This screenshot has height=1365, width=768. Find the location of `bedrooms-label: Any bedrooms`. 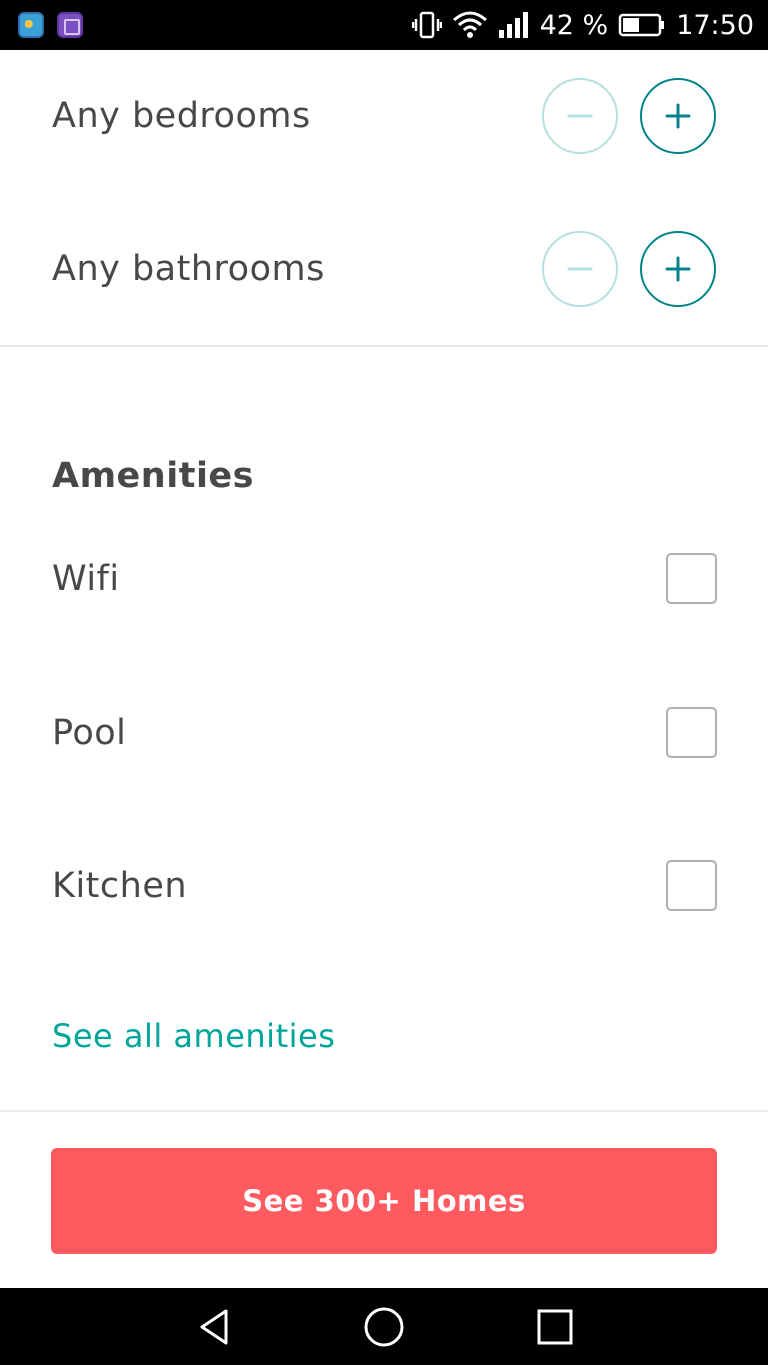

bedrooms-label: Any bedrooms is located at coordinates (181, 116).